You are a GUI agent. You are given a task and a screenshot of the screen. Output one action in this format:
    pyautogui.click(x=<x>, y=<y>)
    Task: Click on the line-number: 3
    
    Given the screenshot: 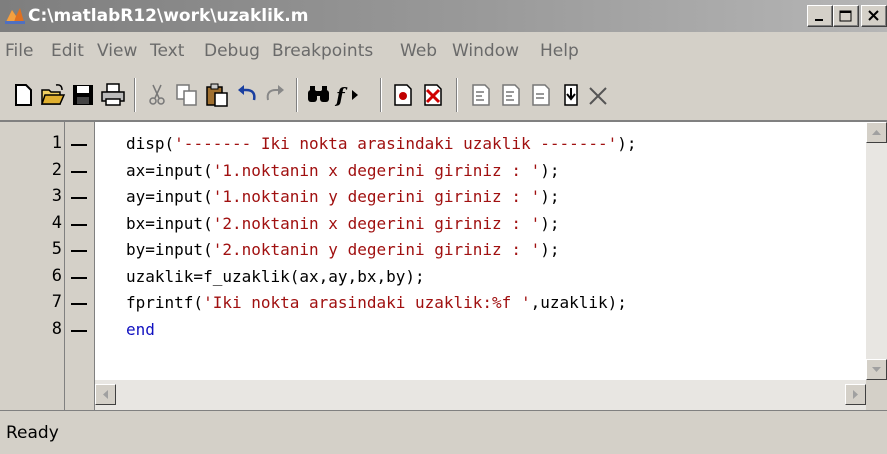 What is the action you would take?
    pyautogui.click(x=56, y=196)
    